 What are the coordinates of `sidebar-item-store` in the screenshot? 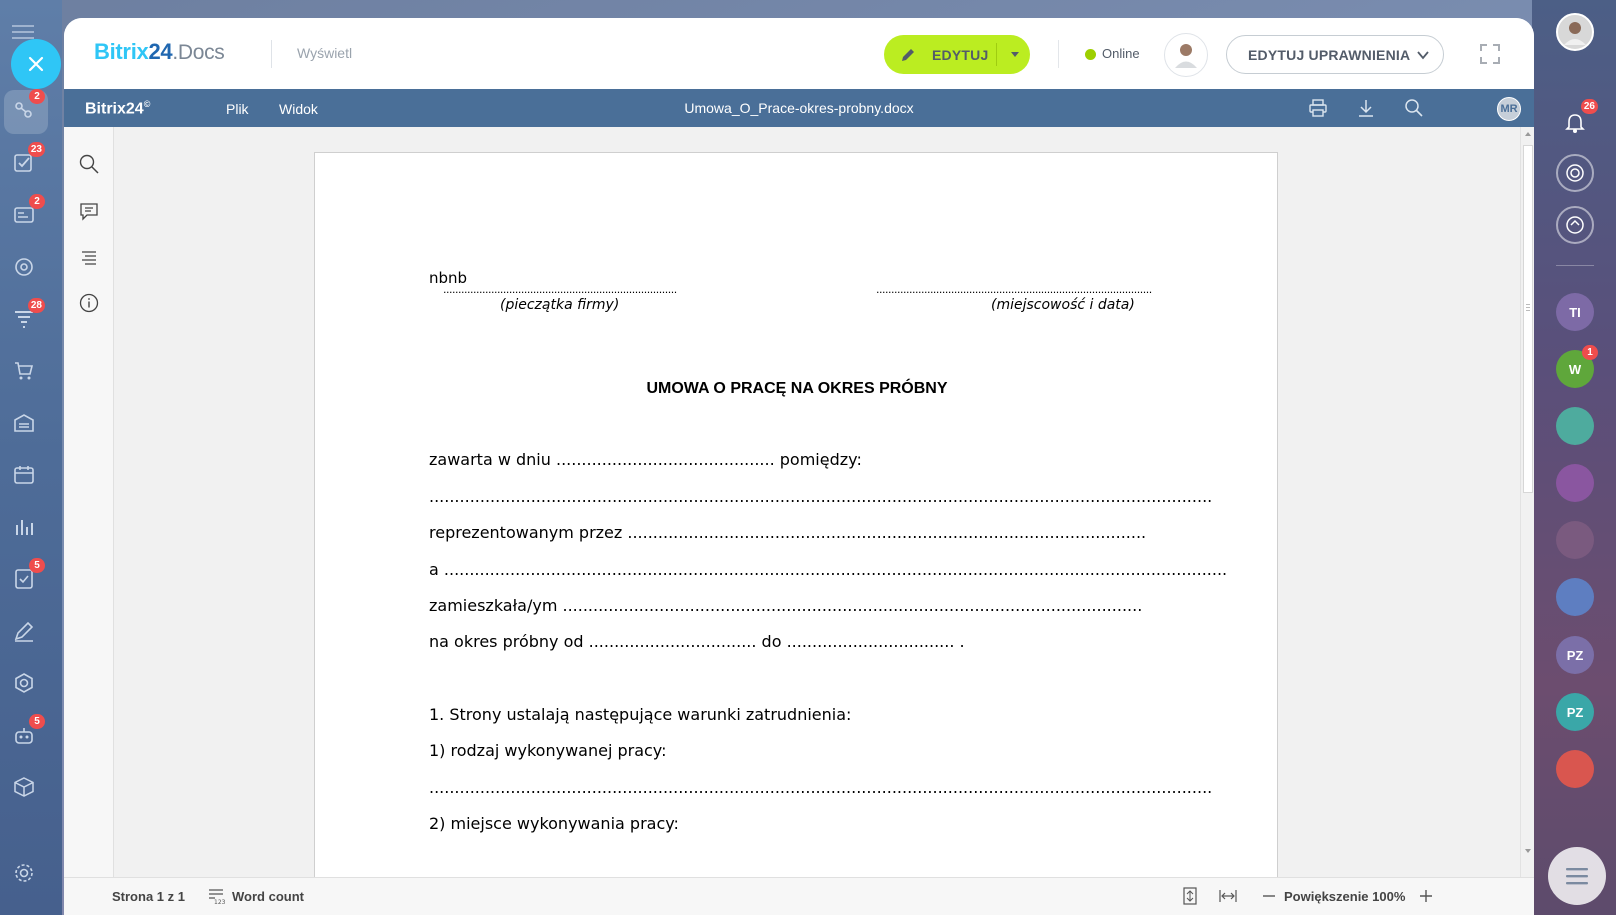 It's located at (24, 423).